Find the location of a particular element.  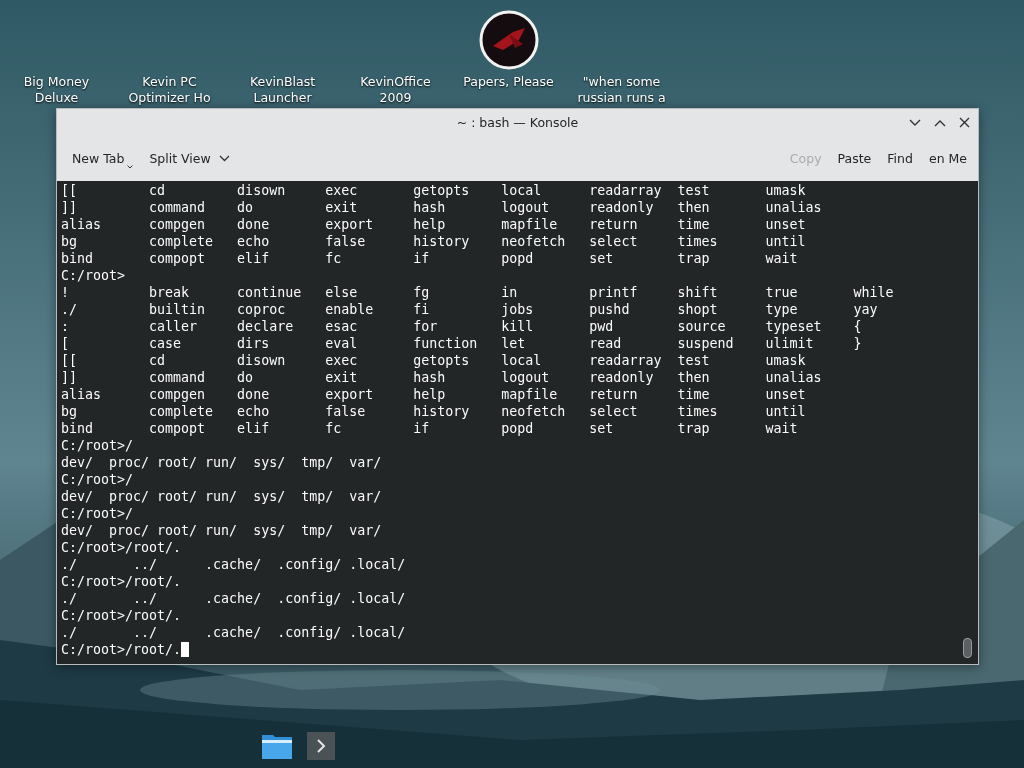

terminal-line: ! break continue else fg in printf shift true while is located at coordinates (477, 292).